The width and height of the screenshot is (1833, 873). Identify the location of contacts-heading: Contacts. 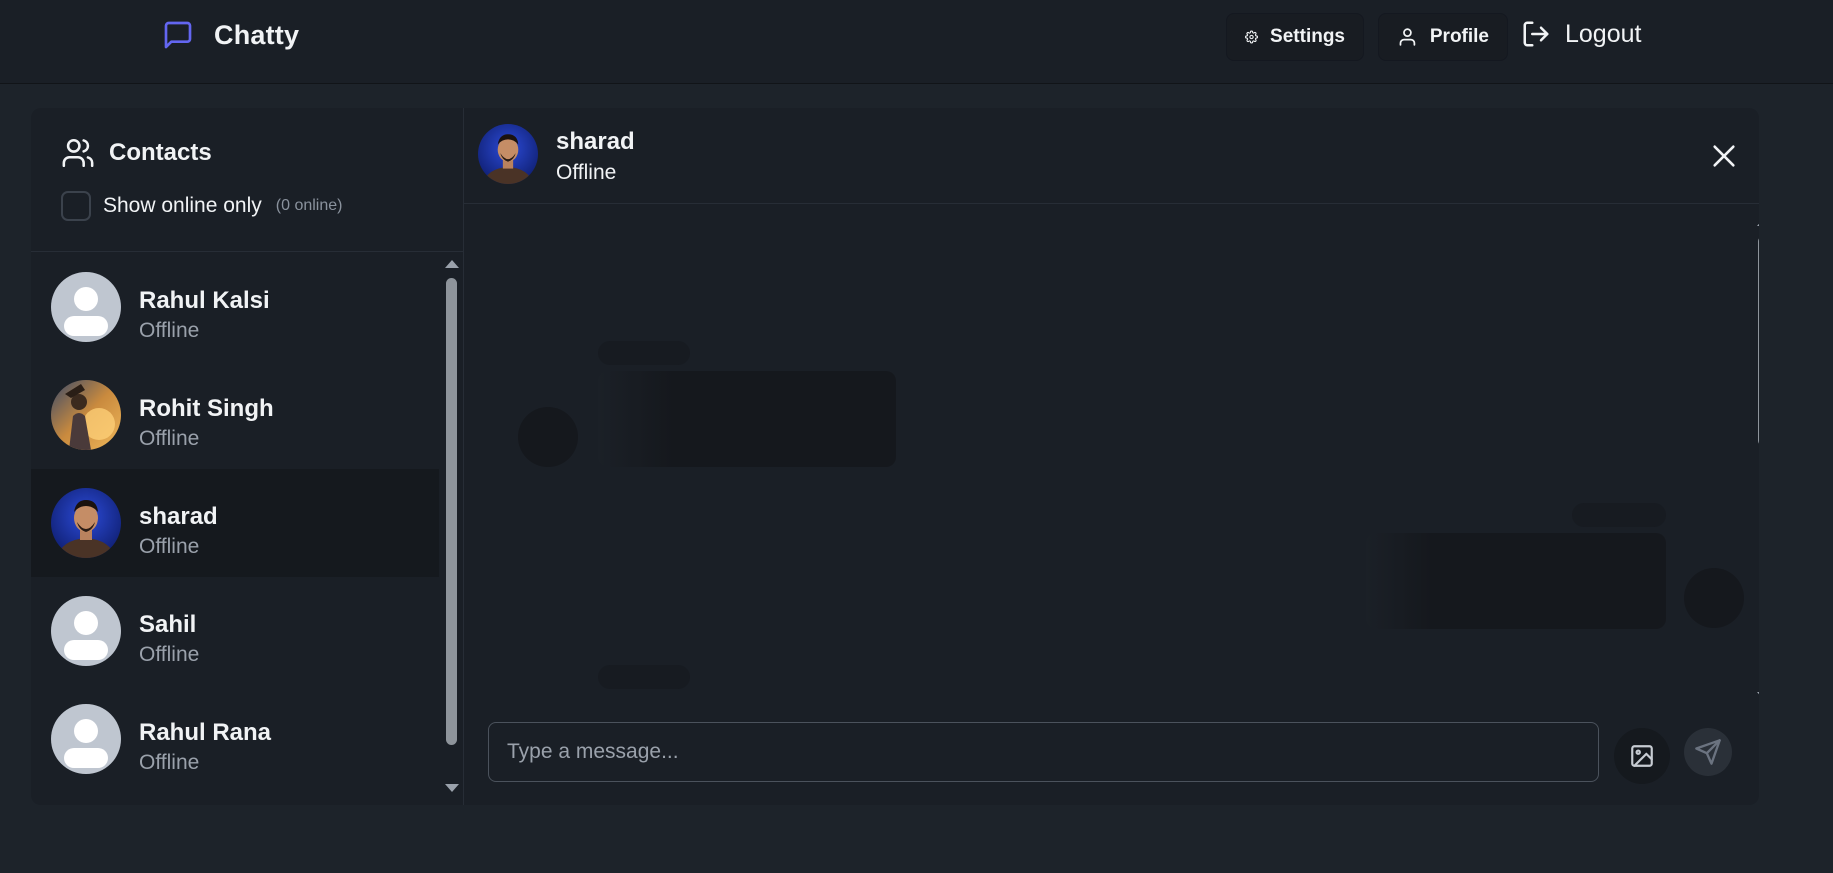
(136, 153).